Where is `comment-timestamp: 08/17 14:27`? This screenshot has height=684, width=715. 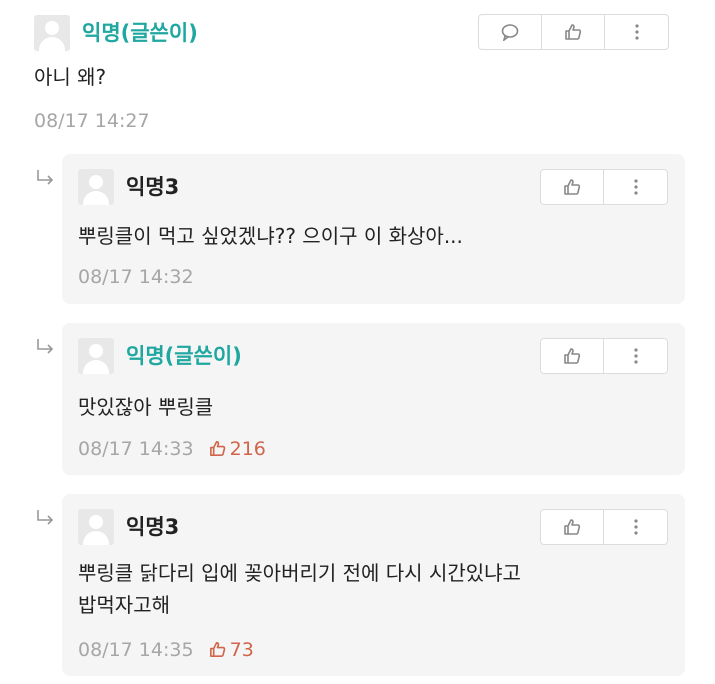
comment-timestamp: 08/17 14:27 is located at coordinates (92, 121).